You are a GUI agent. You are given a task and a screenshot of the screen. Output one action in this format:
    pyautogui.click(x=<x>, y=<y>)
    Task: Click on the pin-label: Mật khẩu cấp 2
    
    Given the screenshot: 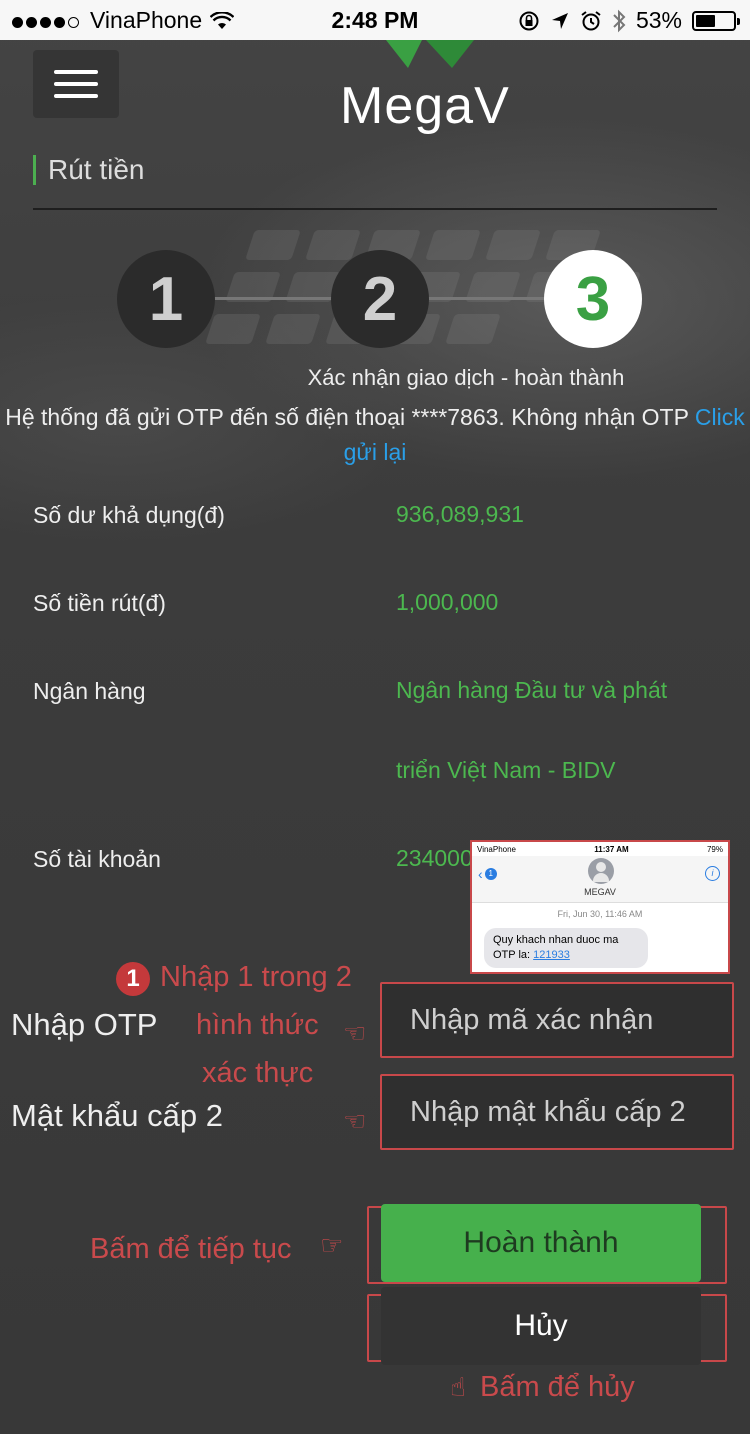 What is the action you would take?
    pyautogui.click(x=117, y=1115)
    